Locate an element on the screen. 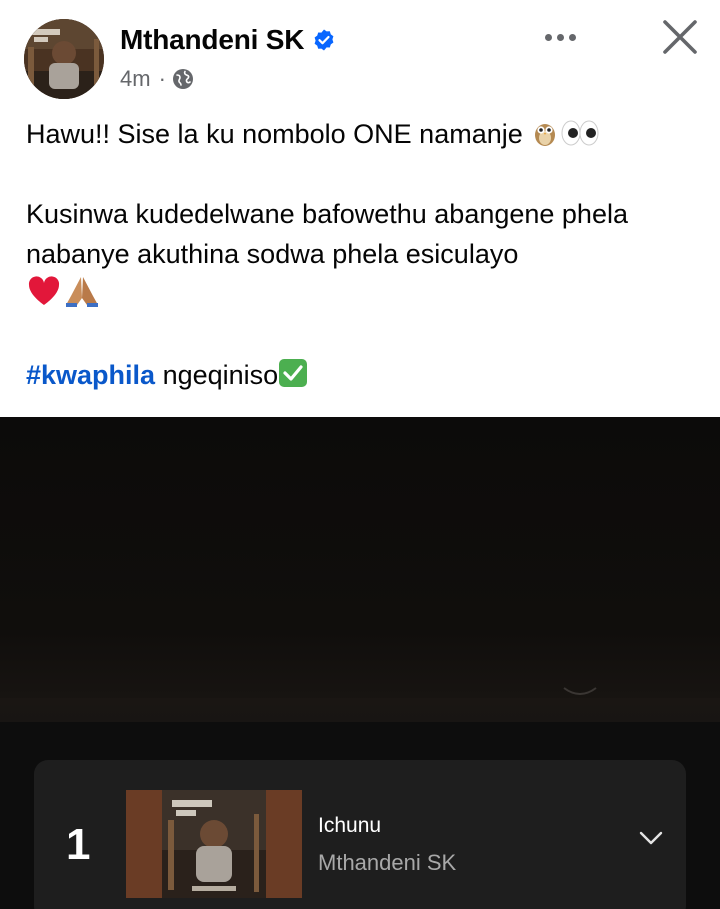  globe-icon is located at coordinates (183, 79).